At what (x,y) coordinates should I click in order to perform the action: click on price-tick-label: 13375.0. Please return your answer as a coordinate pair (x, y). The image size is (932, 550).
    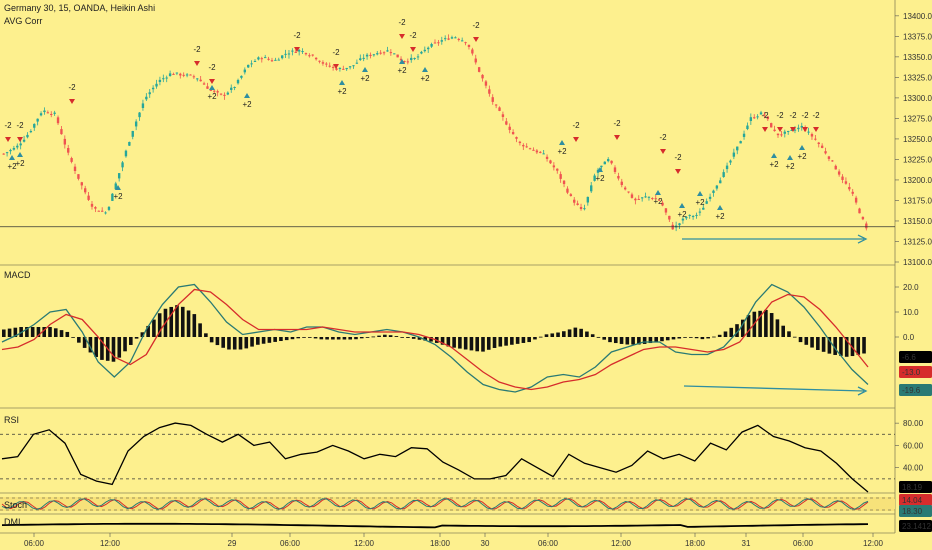
    Looking at the image, I should click on (917, 36).